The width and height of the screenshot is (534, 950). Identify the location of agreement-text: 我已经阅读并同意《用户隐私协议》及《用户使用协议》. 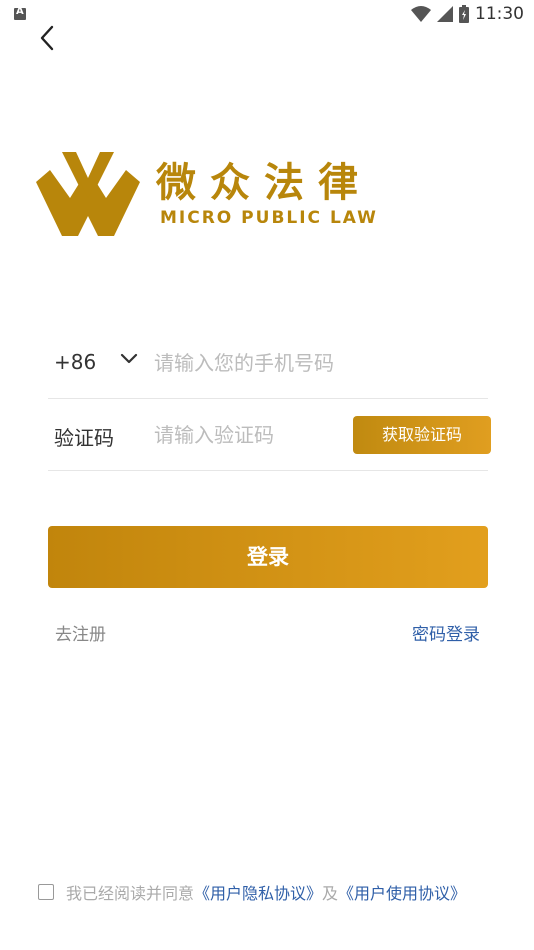
(266, 892).